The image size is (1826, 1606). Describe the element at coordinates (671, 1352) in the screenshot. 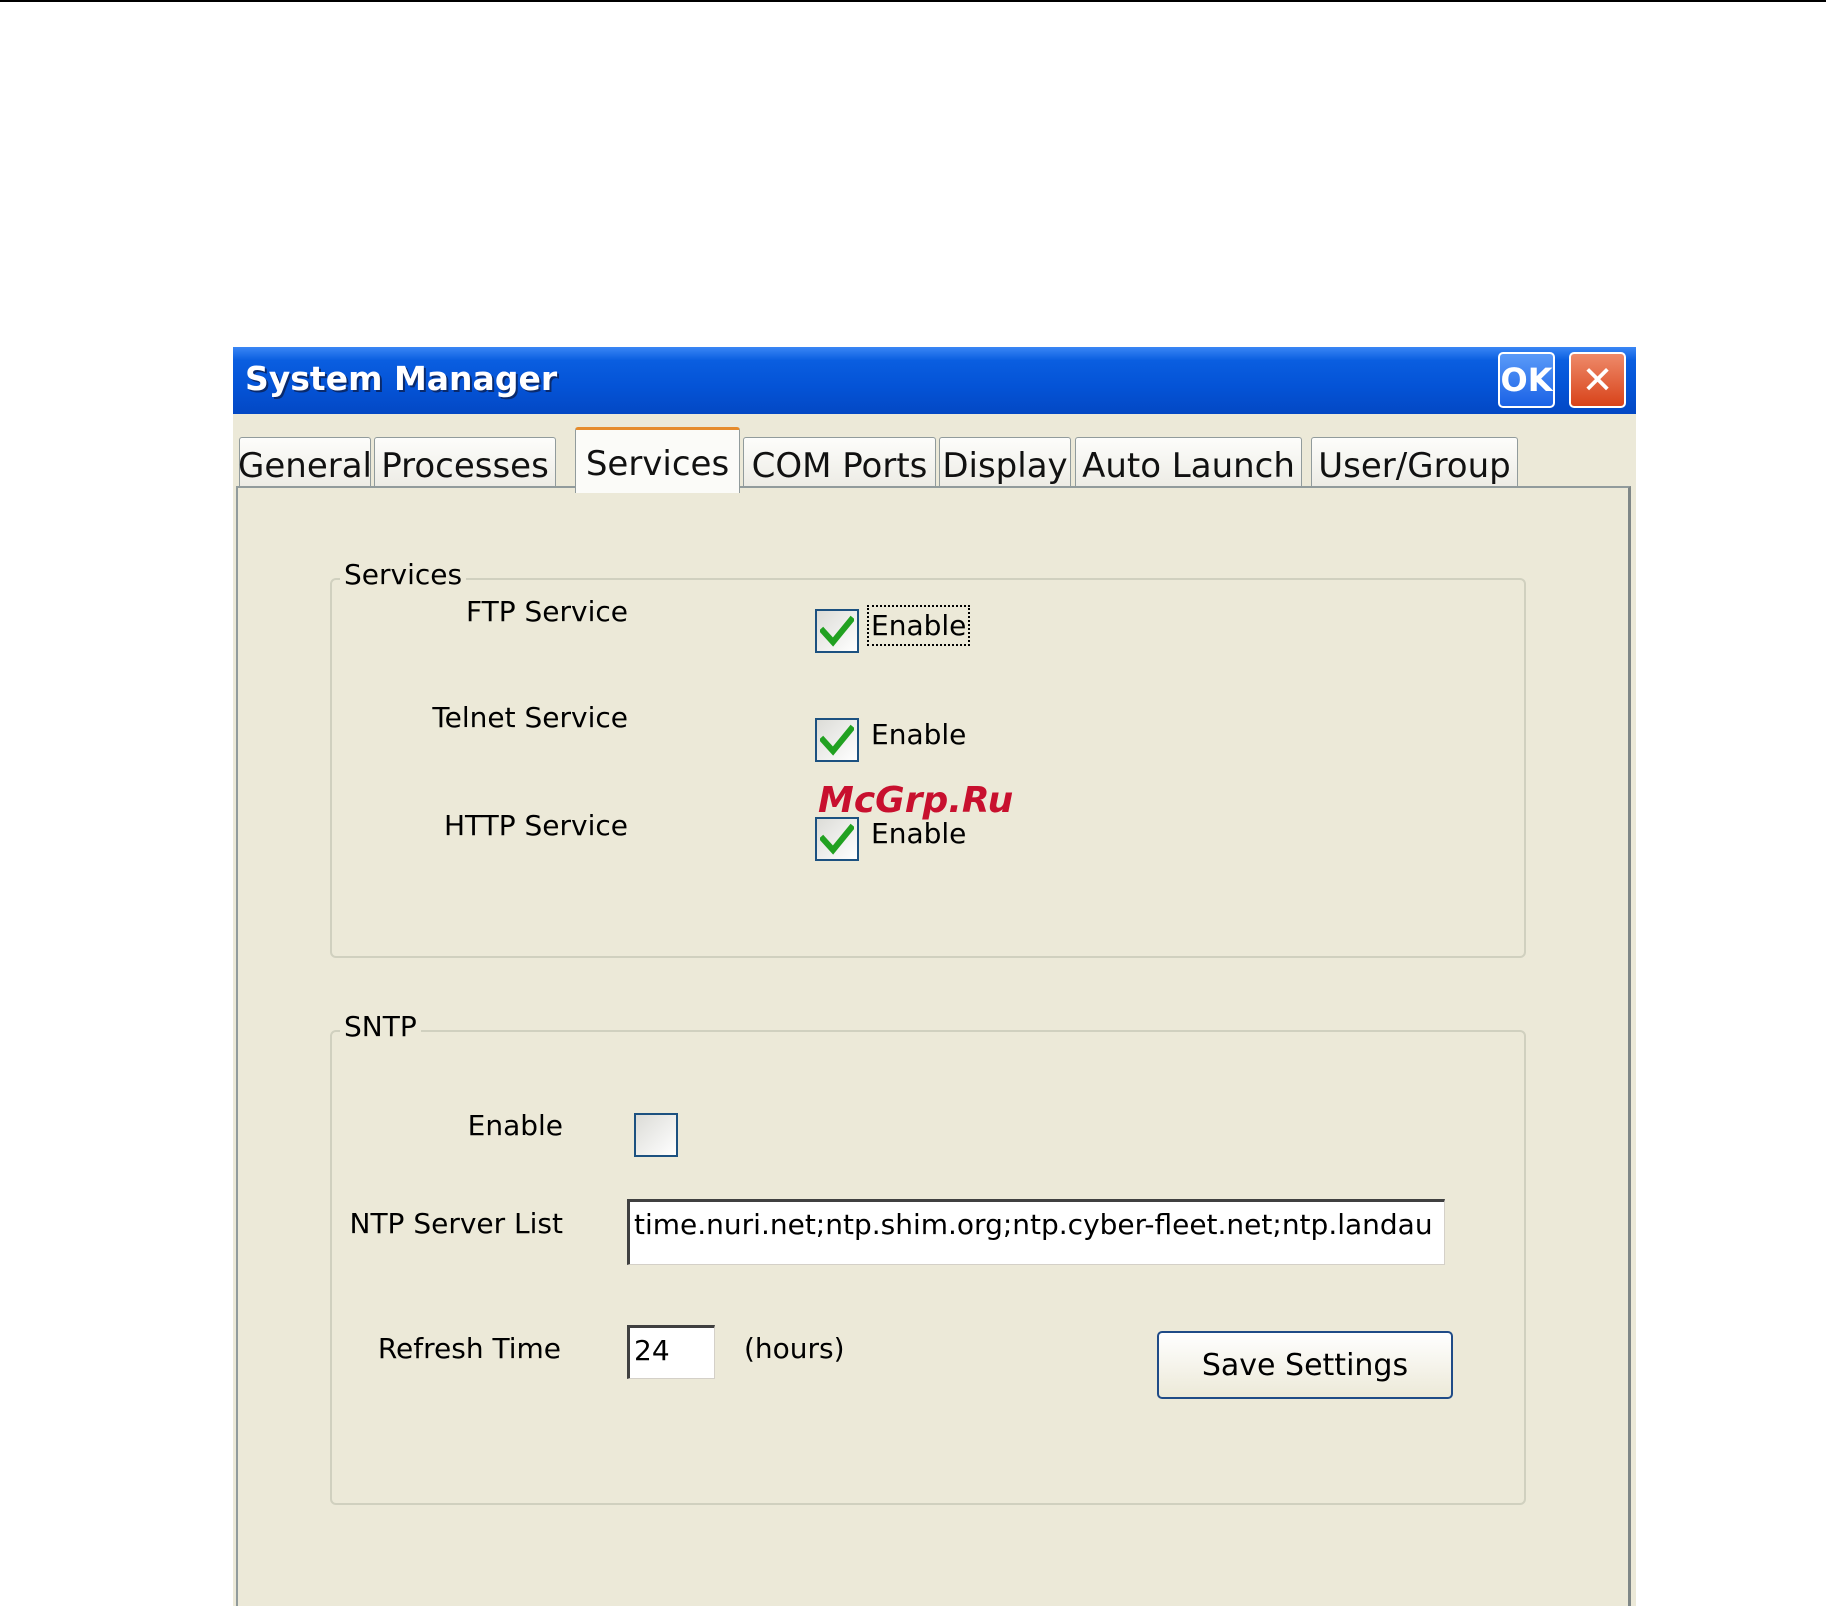

I see `refresh-time-input: 24` at that location.